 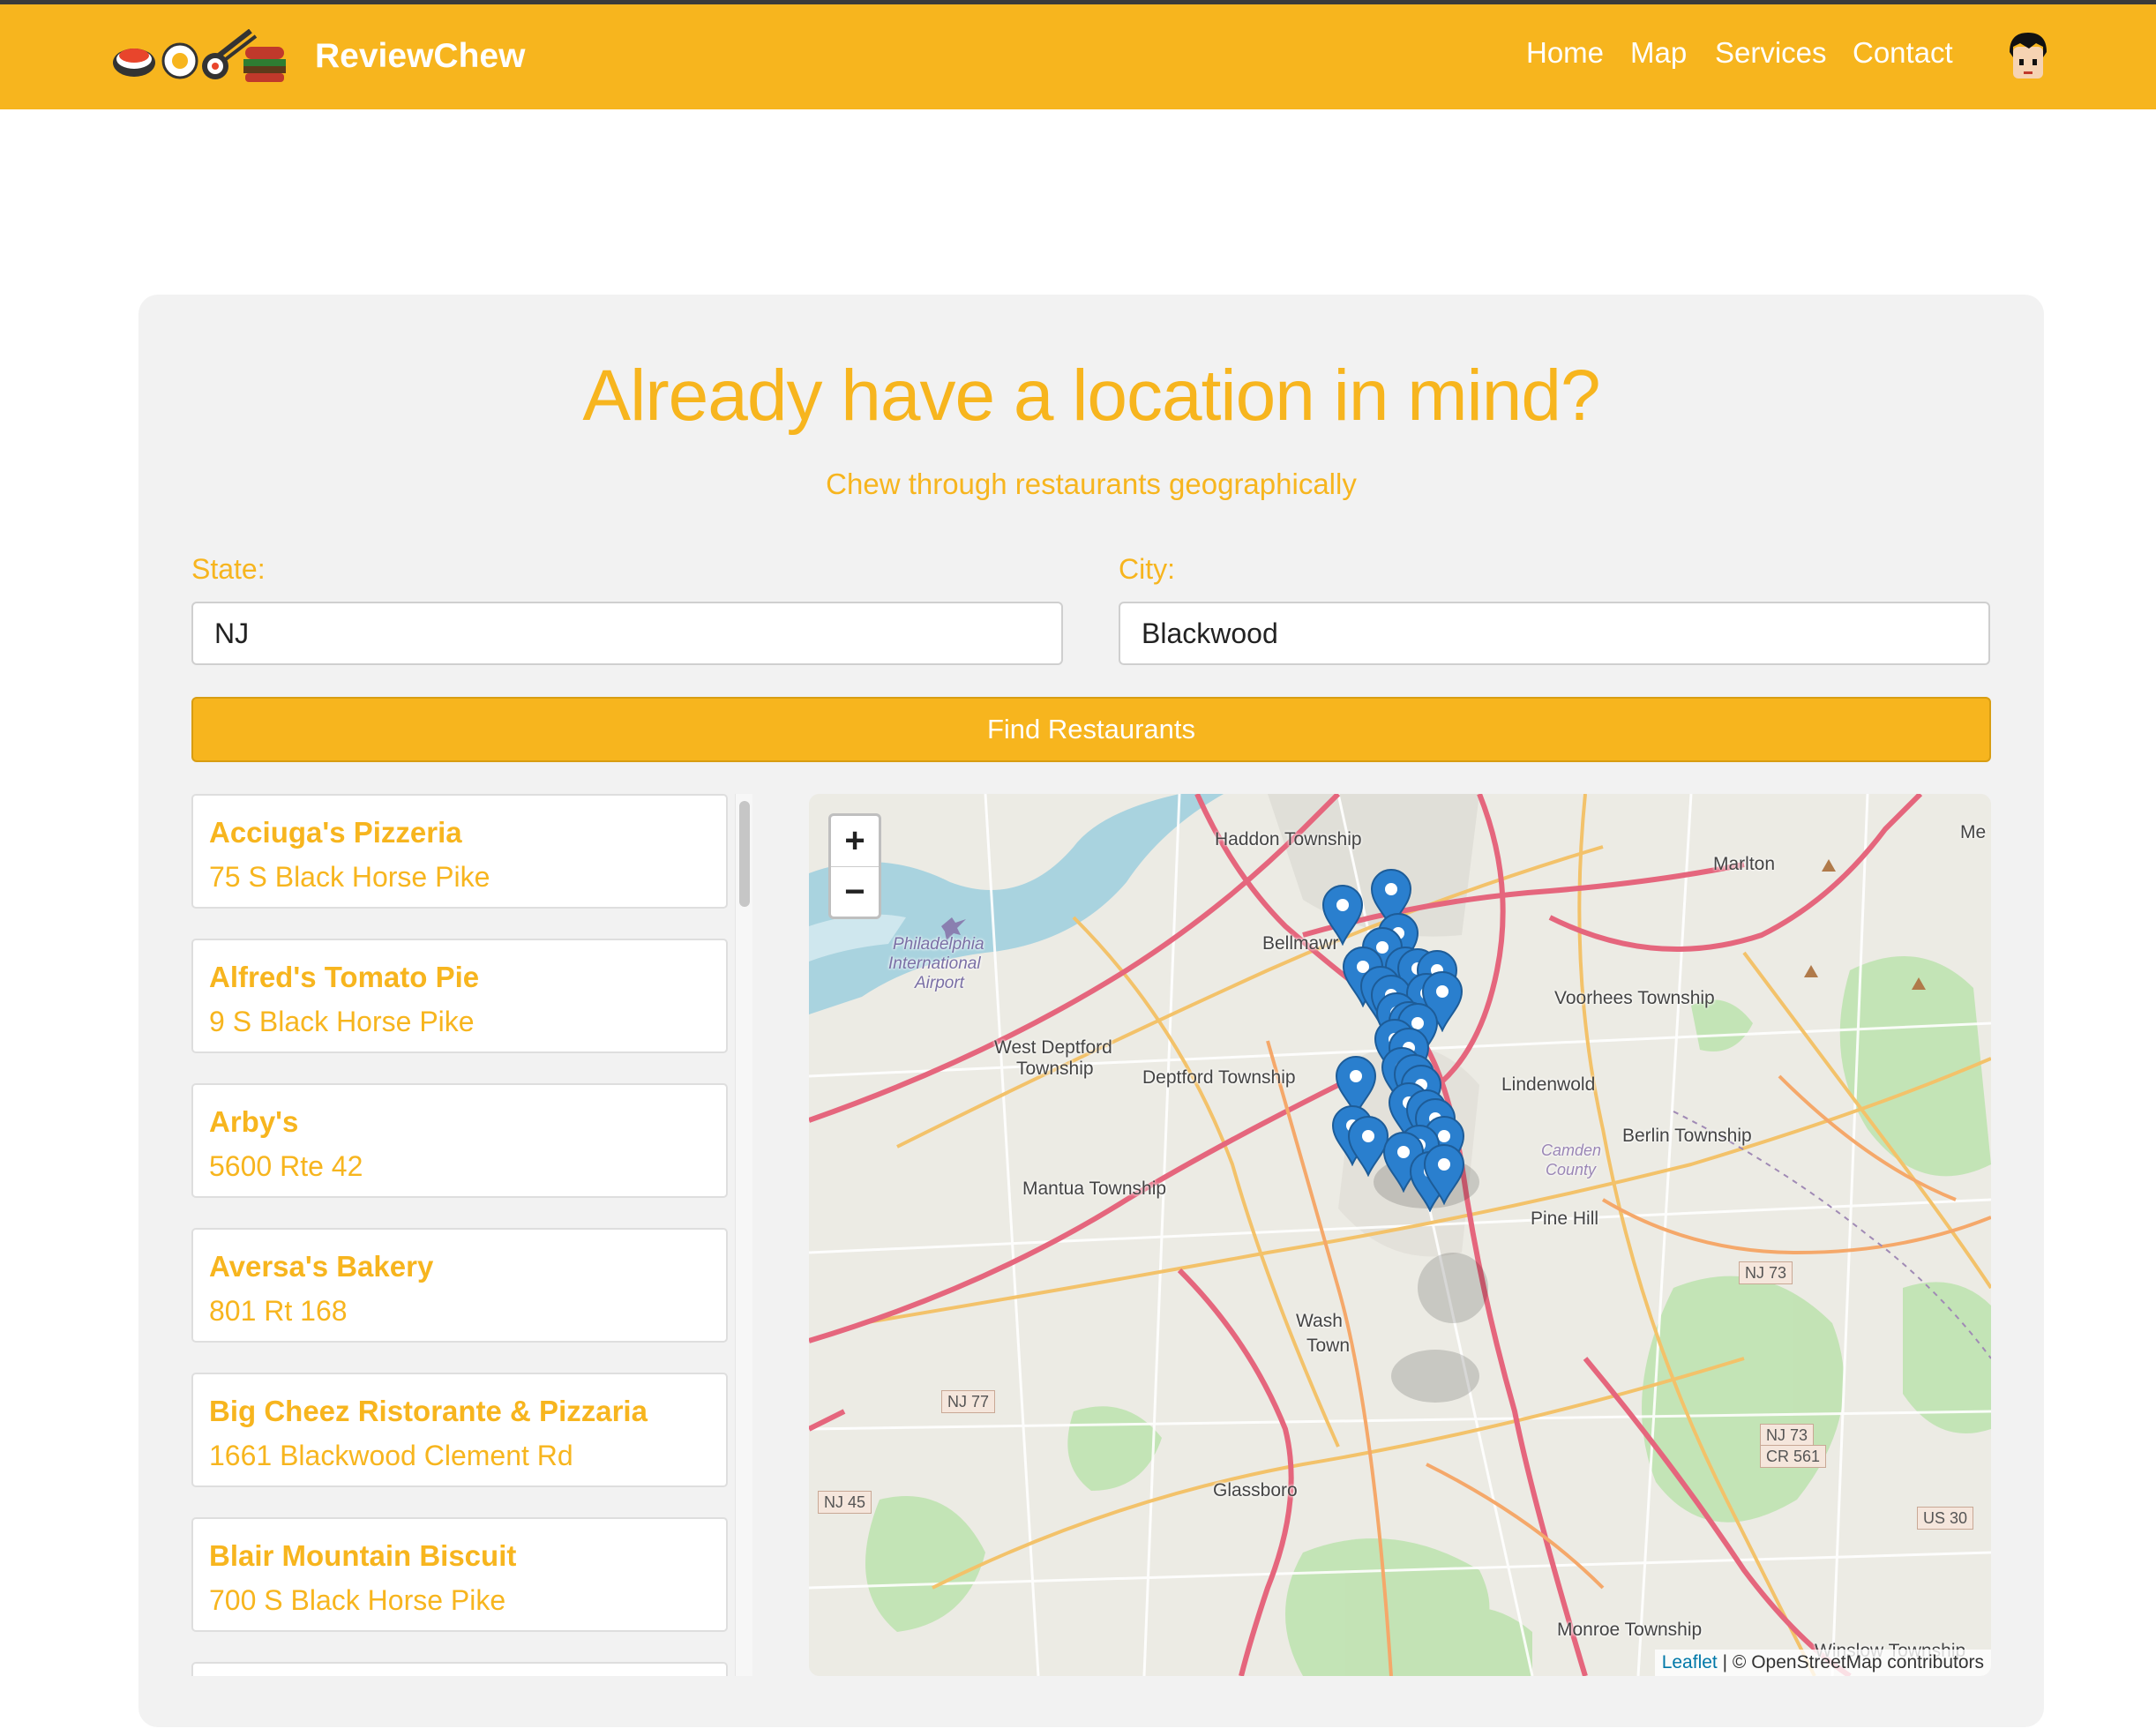 I want to click on map-label: Monroe Township, so click(x=1630, y=1630).